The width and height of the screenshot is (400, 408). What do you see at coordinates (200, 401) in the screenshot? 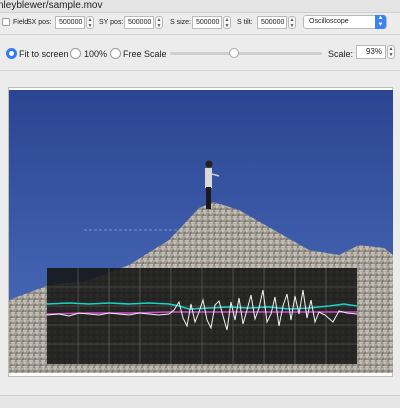
I see `bottom-status-bar` at bounding box center [200, 401].